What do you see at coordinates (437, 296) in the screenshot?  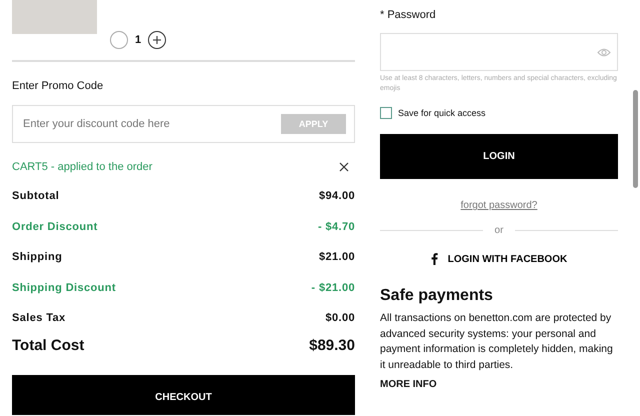 I see `safe-payments-title: Safe payments` at bounding box center [437, 296].